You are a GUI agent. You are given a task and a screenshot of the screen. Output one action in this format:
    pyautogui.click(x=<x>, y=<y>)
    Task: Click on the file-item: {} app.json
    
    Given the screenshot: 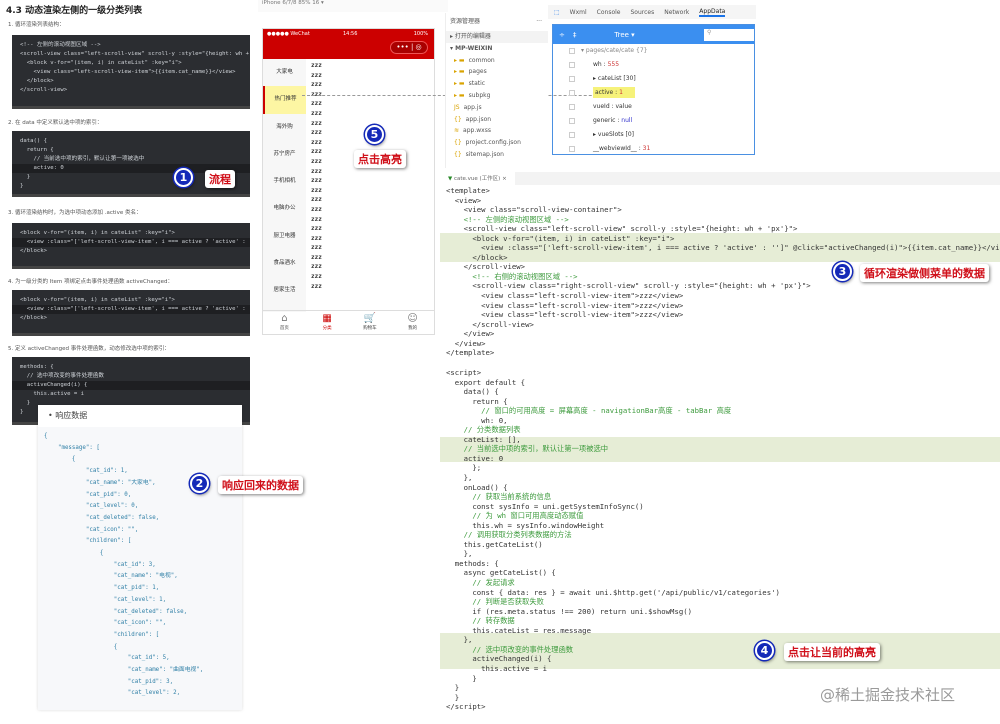 What is the action you would take?
    pyautogui.click(x=497, y=120)
    